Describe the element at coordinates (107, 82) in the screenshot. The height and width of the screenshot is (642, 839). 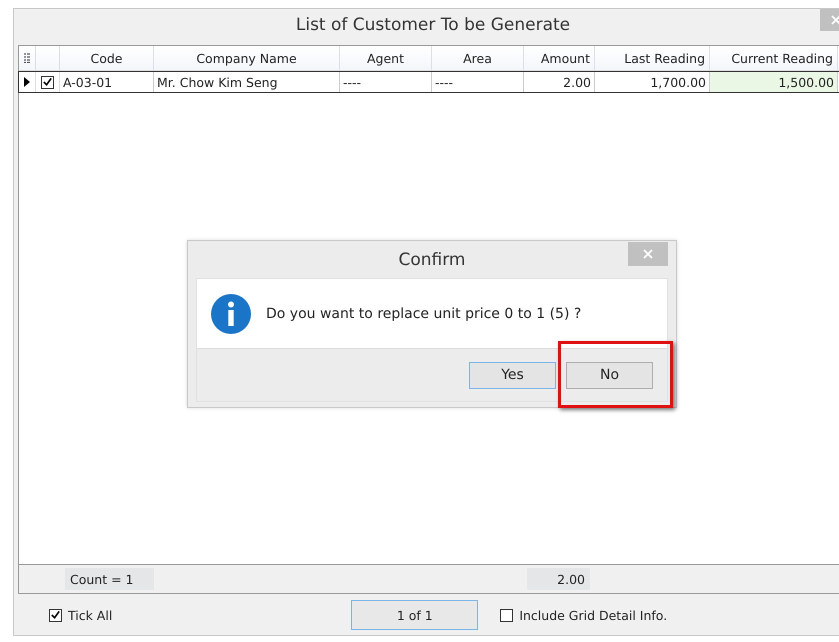
I see `table-cell: A-03-01` at that location.